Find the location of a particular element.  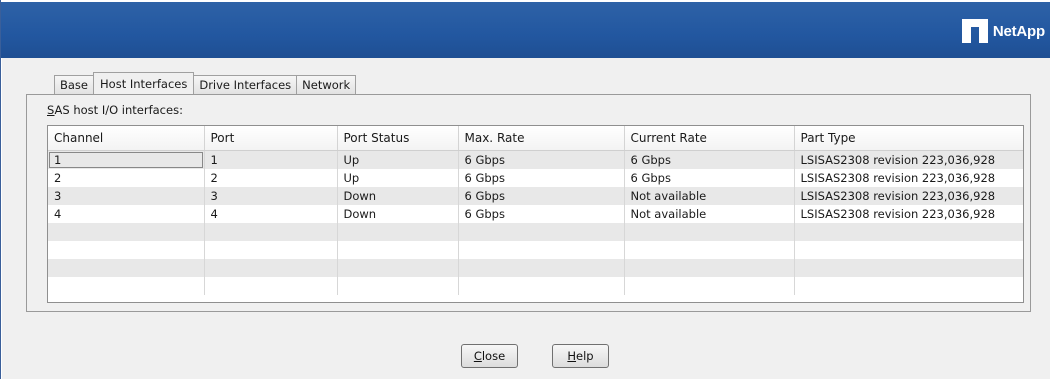

close-mnemonic: C is located at coordinates (477, 356).